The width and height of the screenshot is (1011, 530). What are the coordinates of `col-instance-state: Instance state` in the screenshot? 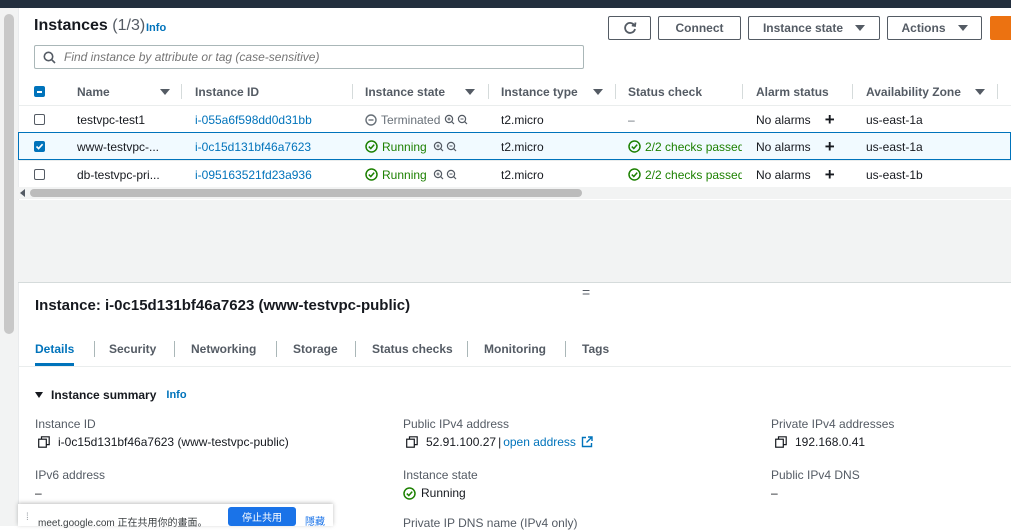 It's located at (405, 91).